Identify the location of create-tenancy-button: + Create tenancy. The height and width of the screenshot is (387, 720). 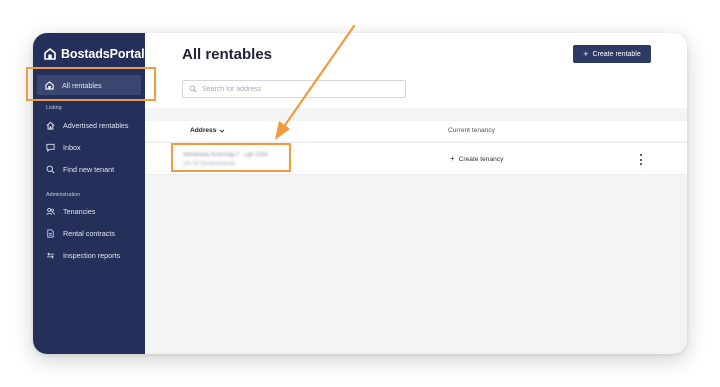
(476, 159).